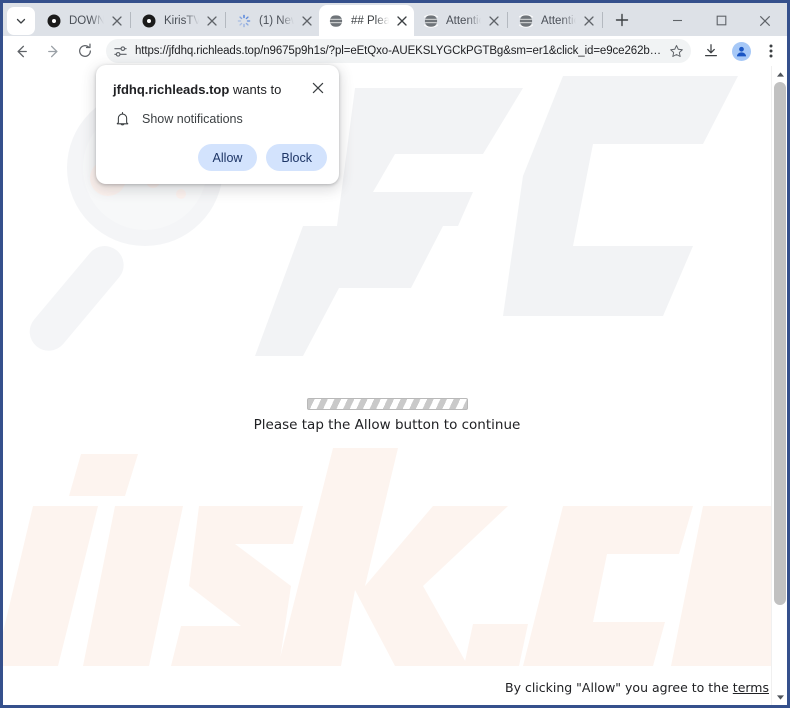  I want to click on three-dot-menu-icon, so click(771, 51).